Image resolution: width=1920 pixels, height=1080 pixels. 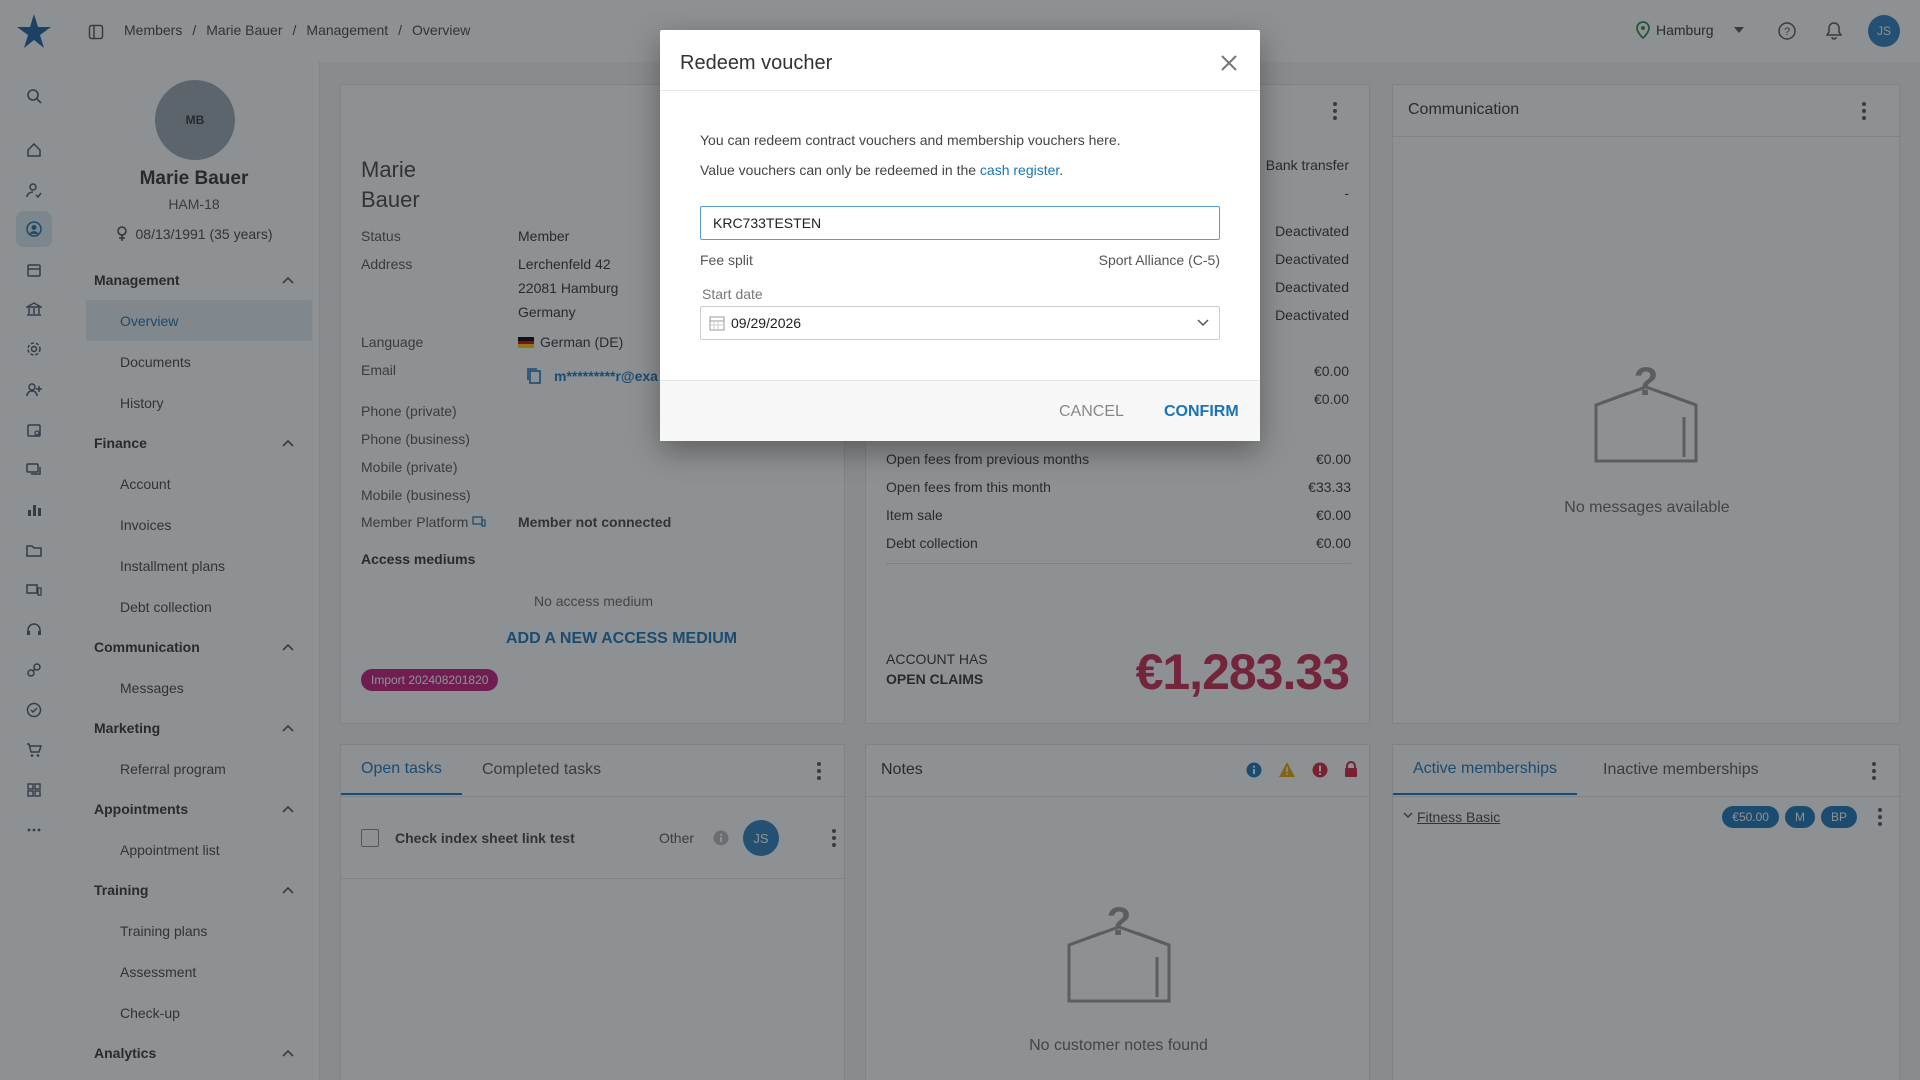 I want to click on divider, so click(x=960, y=90).